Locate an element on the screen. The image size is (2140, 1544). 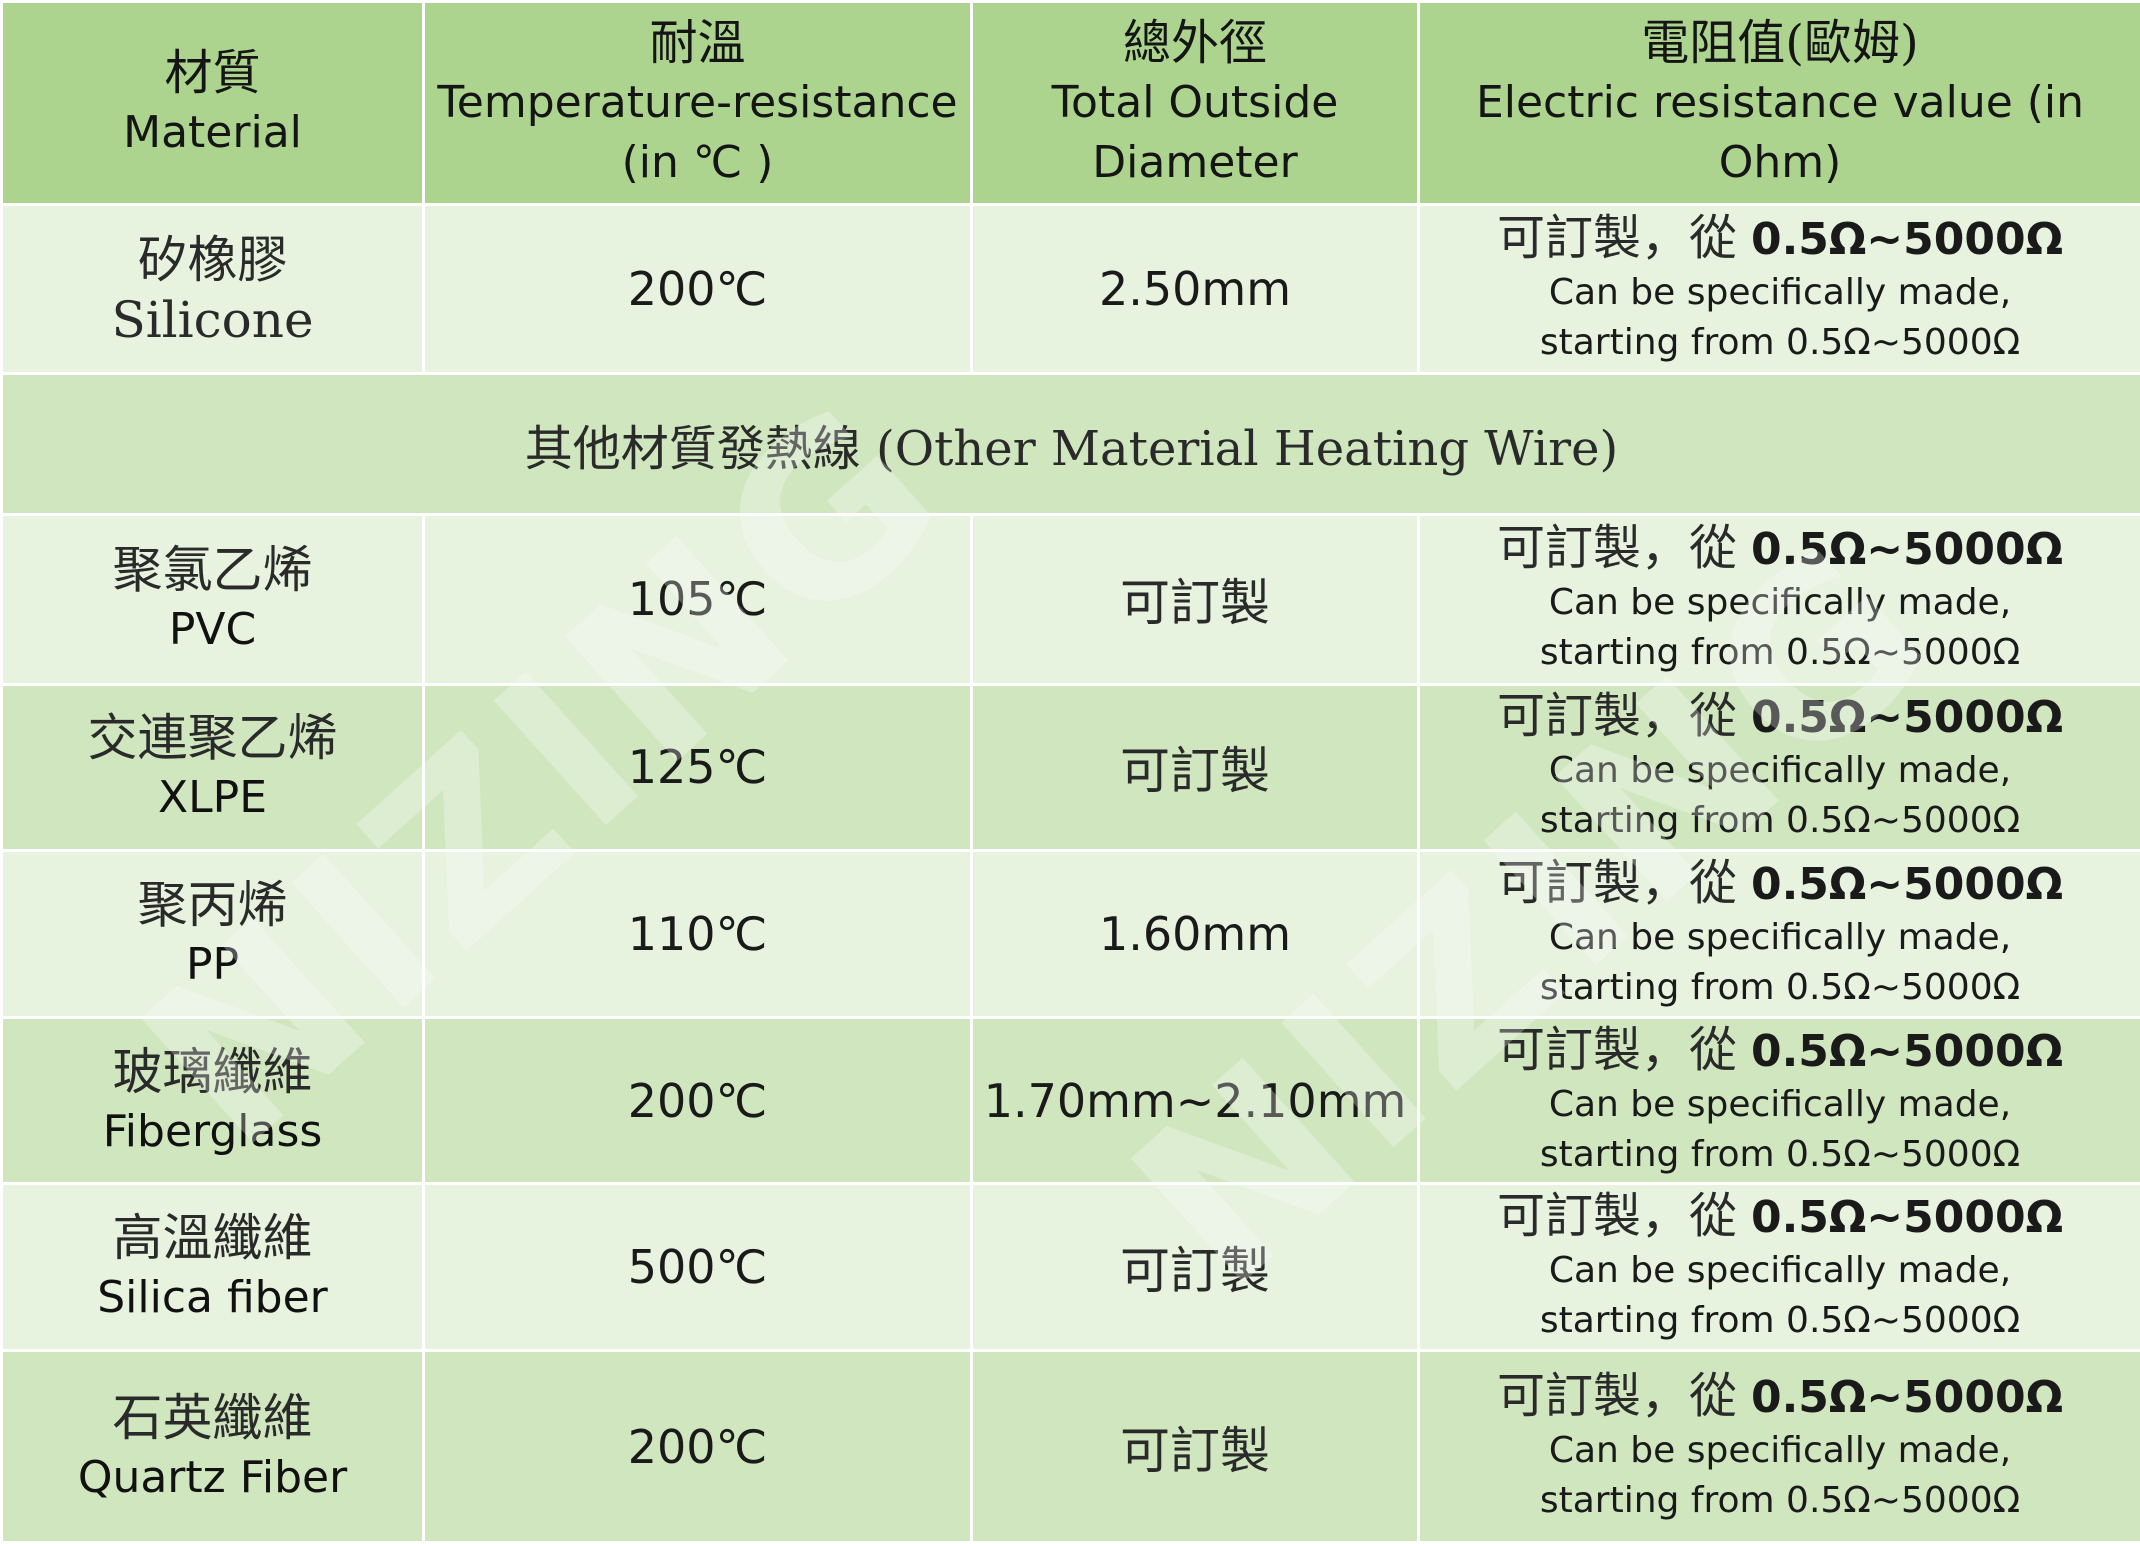
material-cell: 高溫纖維 Silica fiber is located at coordinates (212, 1267).